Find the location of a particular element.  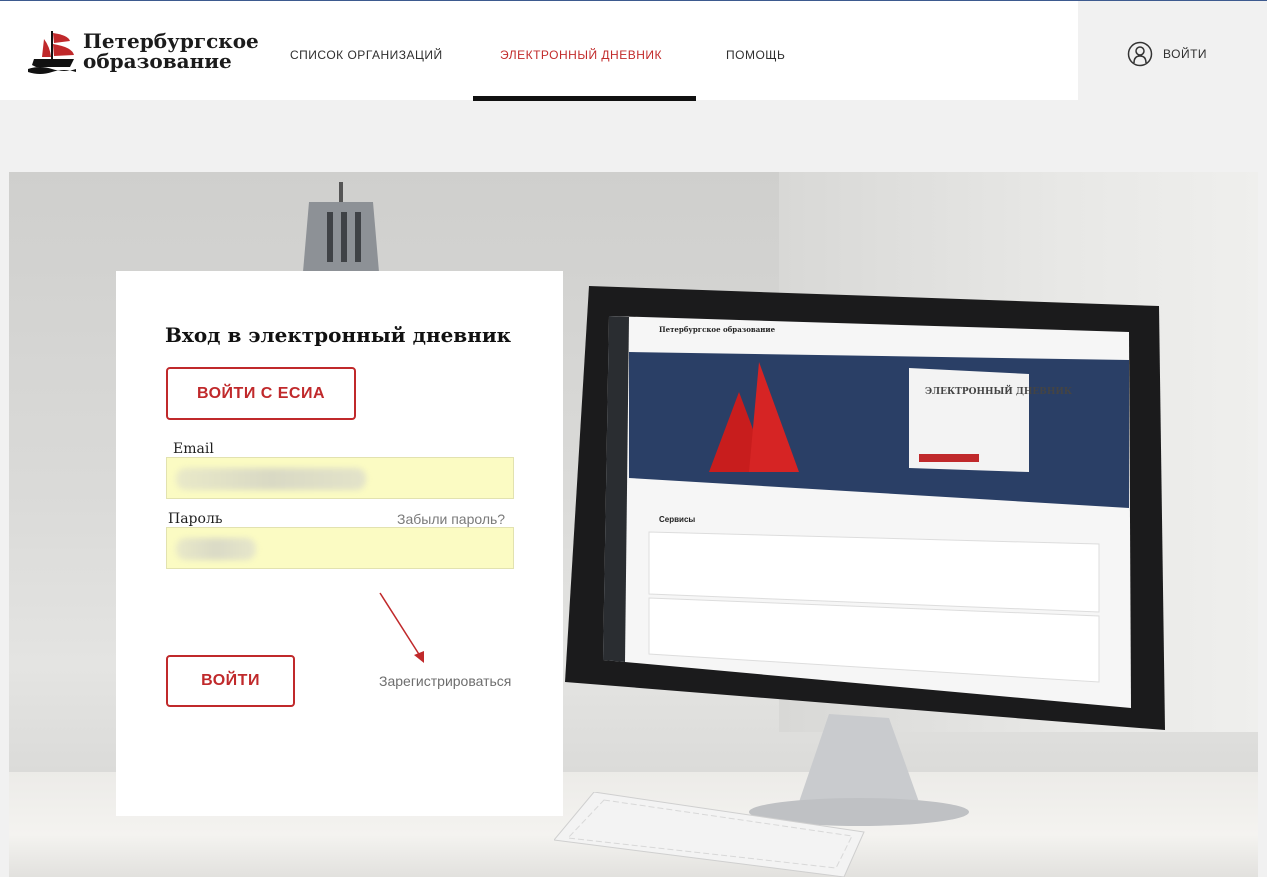

logo-line-1: Петербургское is located at coordinates (171, 41).